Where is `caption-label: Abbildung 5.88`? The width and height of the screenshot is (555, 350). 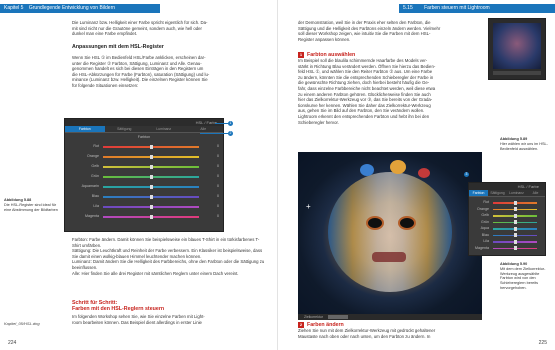
caption-label: Abbildung 5.88 is located at coordinates (18, 200).